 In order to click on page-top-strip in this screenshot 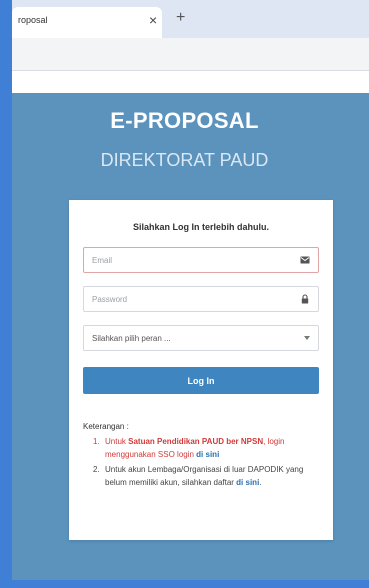, I will do `click(190, 82)`.